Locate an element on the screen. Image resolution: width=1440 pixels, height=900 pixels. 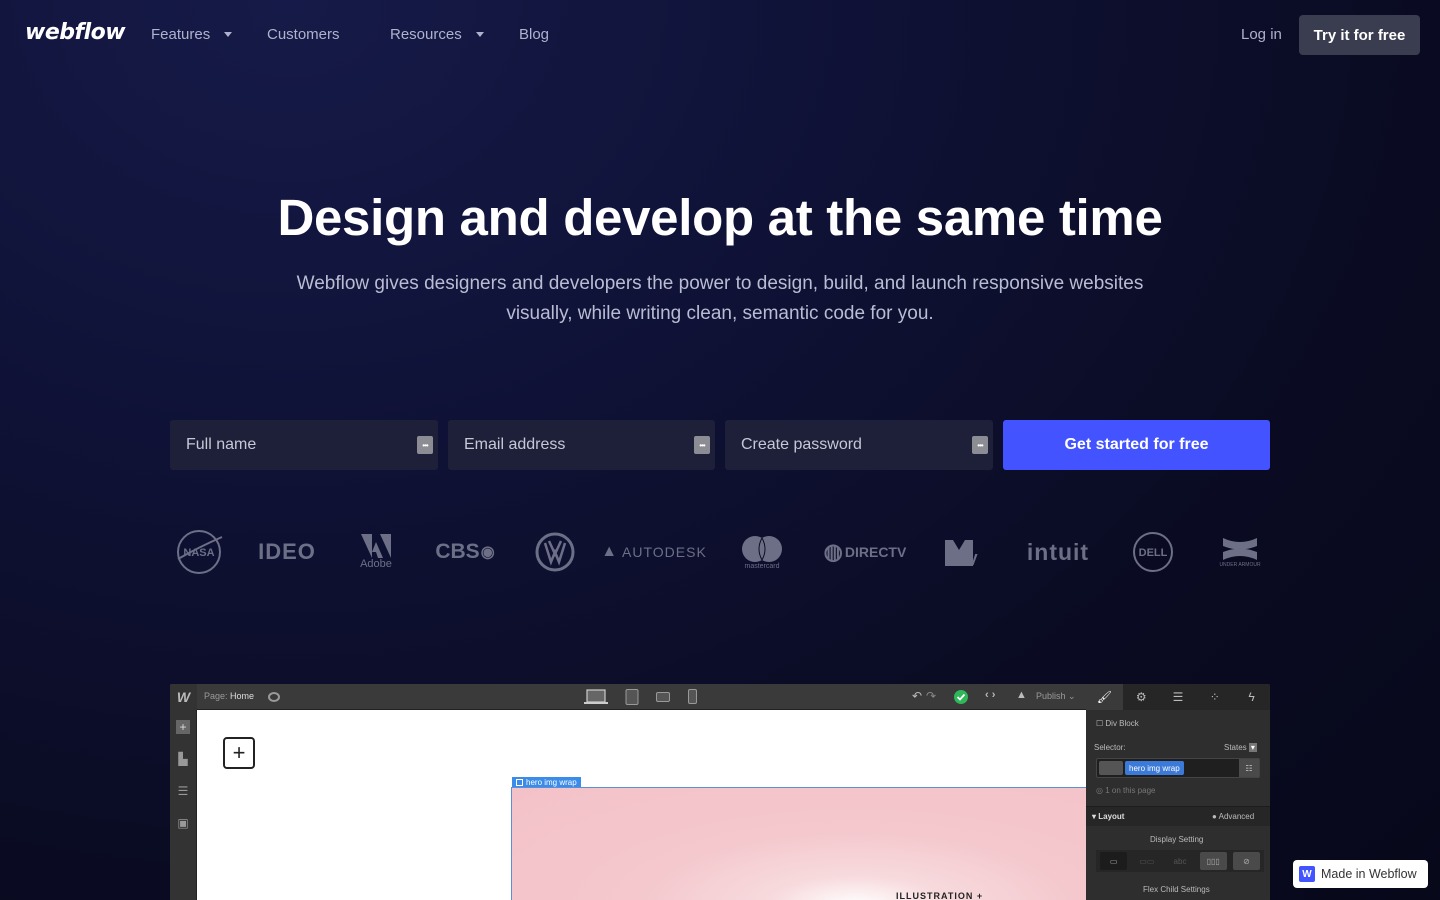
selector-label: Selector: is located at coordinates (1110, 747).